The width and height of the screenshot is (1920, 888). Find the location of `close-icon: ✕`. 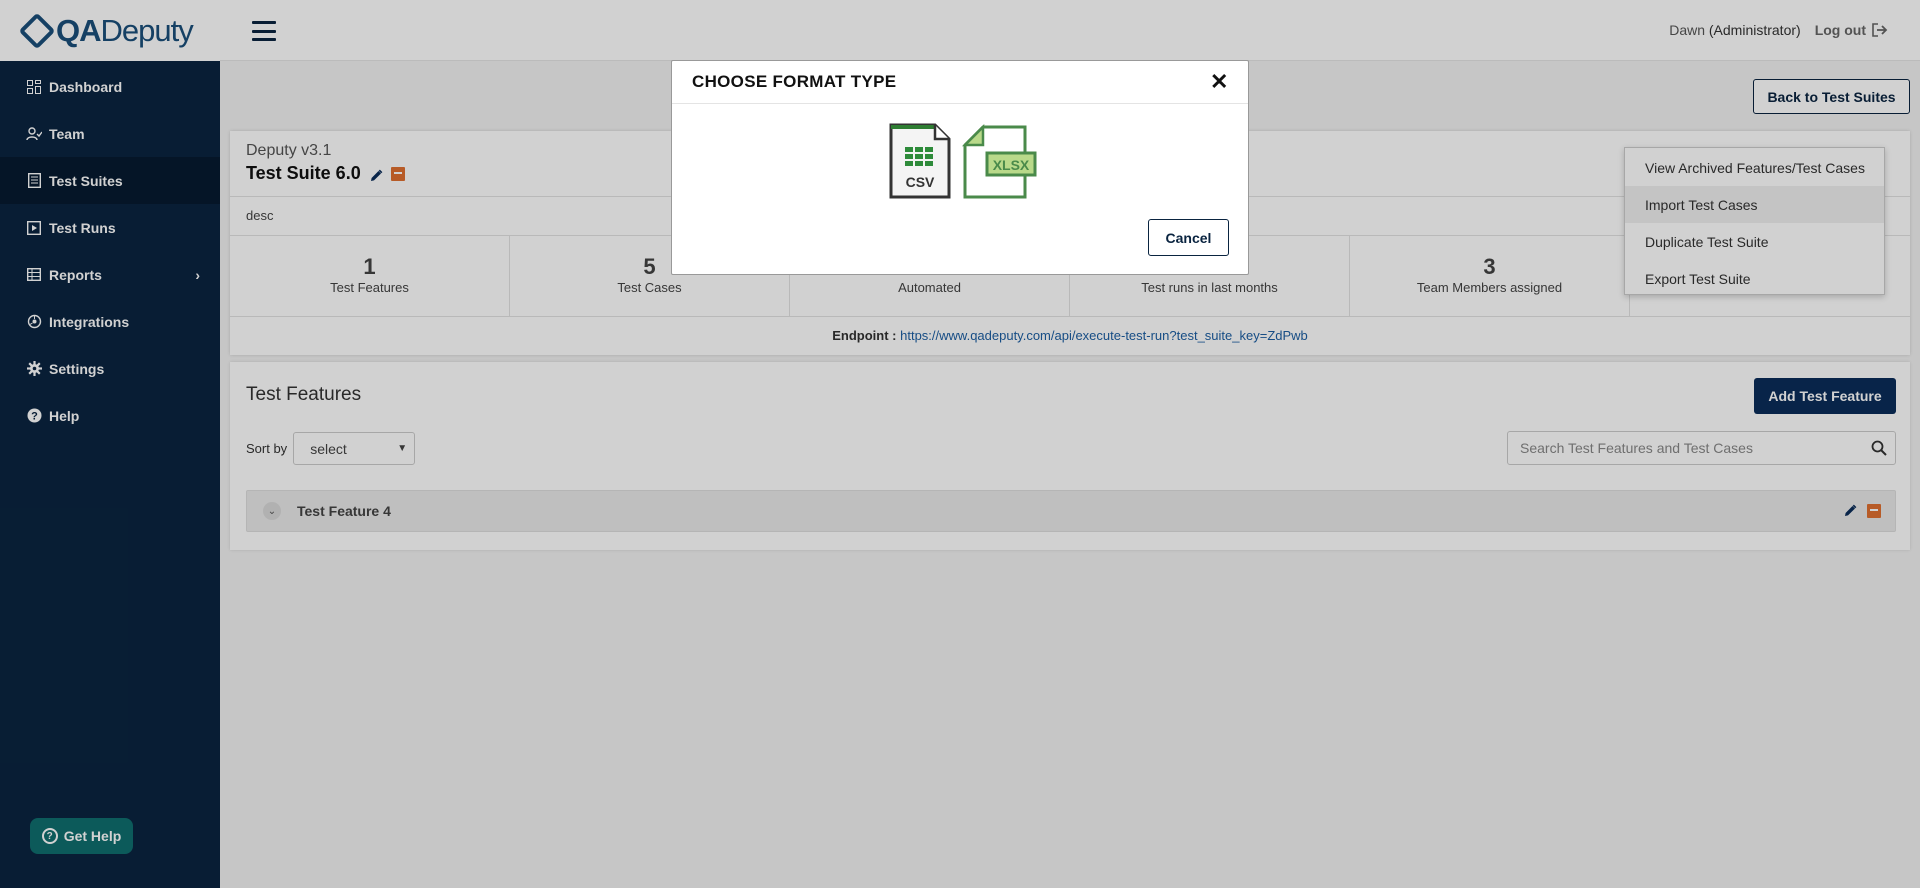

close-icon: ✕ is located at coordinates (1219, 82).